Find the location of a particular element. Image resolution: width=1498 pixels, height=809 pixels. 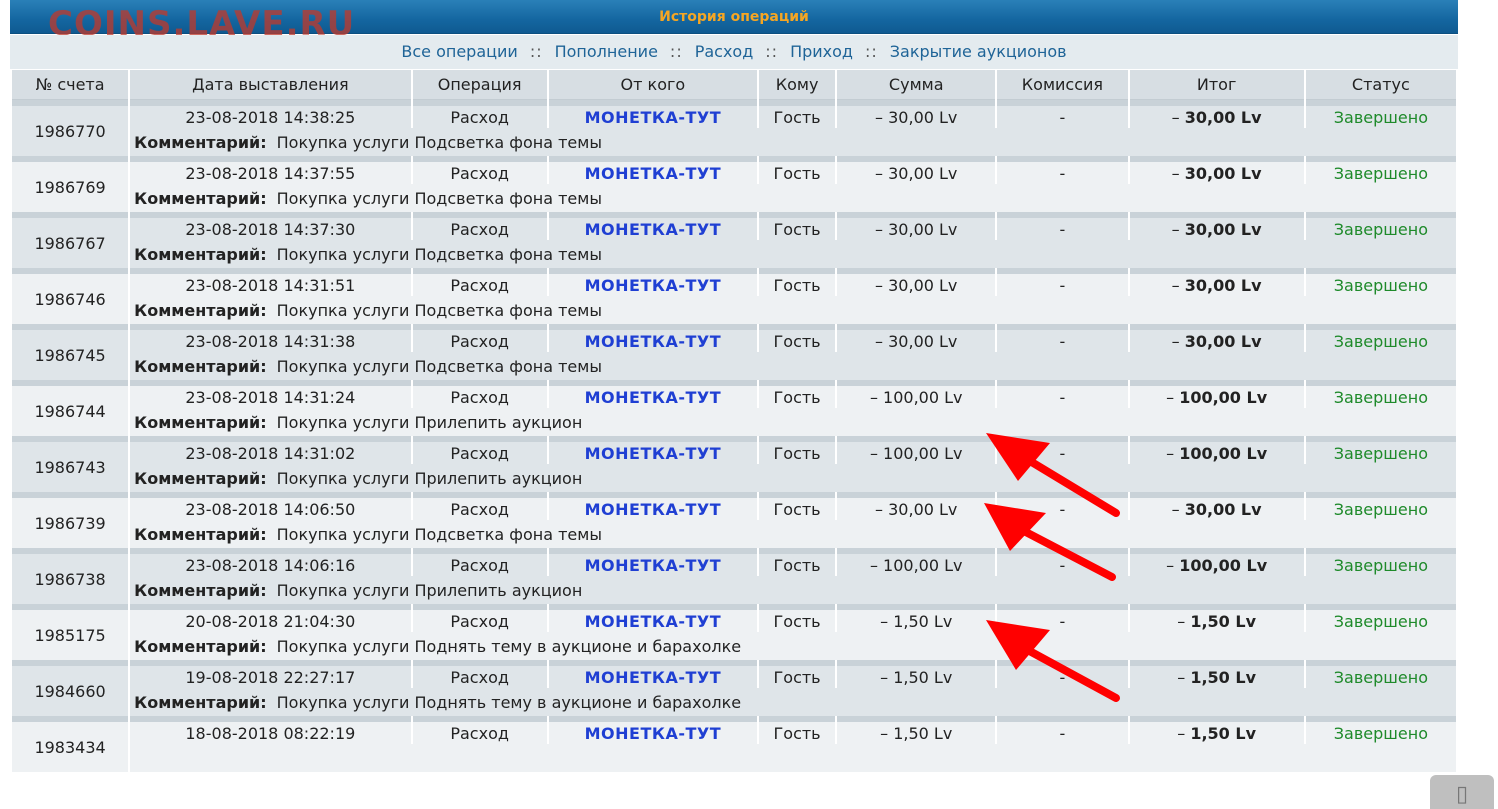

column-header: Операция is located at coordinates (479, 85).